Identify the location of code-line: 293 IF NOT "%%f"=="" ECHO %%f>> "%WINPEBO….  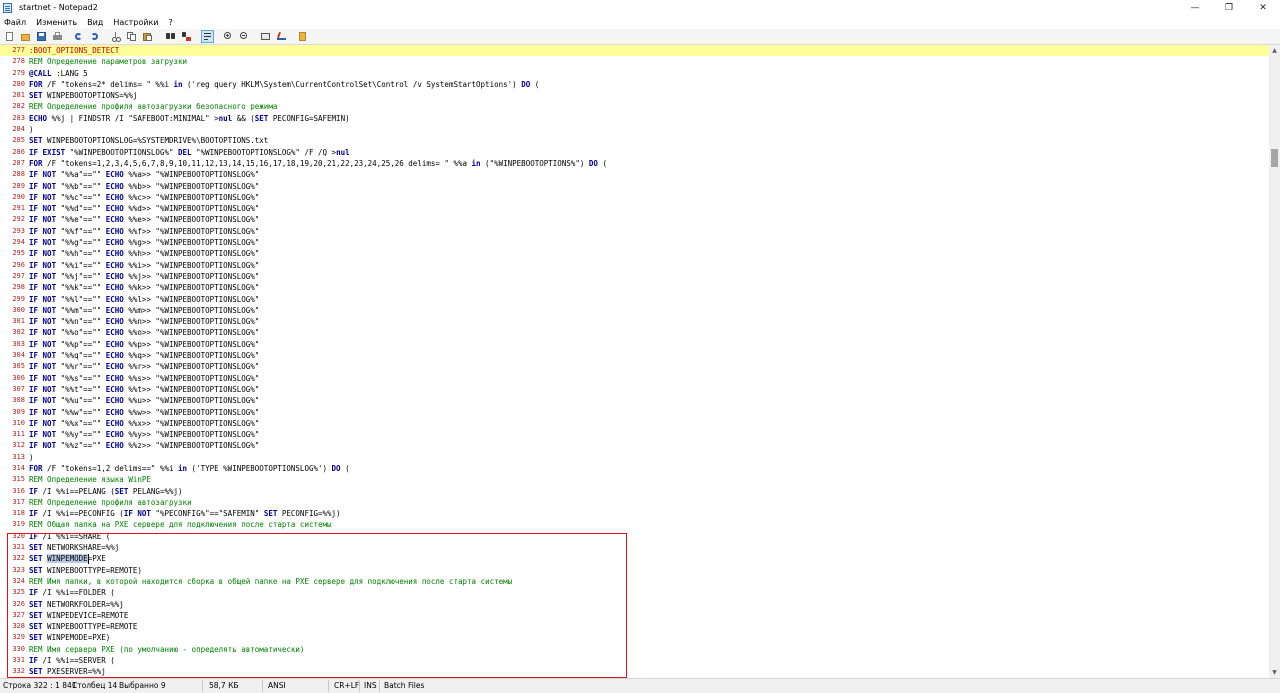
(634, 231).